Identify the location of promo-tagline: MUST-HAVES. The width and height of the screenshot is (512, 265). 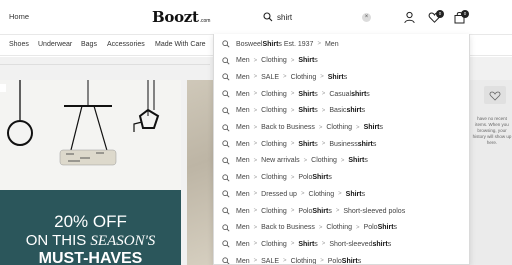
(90, 257).